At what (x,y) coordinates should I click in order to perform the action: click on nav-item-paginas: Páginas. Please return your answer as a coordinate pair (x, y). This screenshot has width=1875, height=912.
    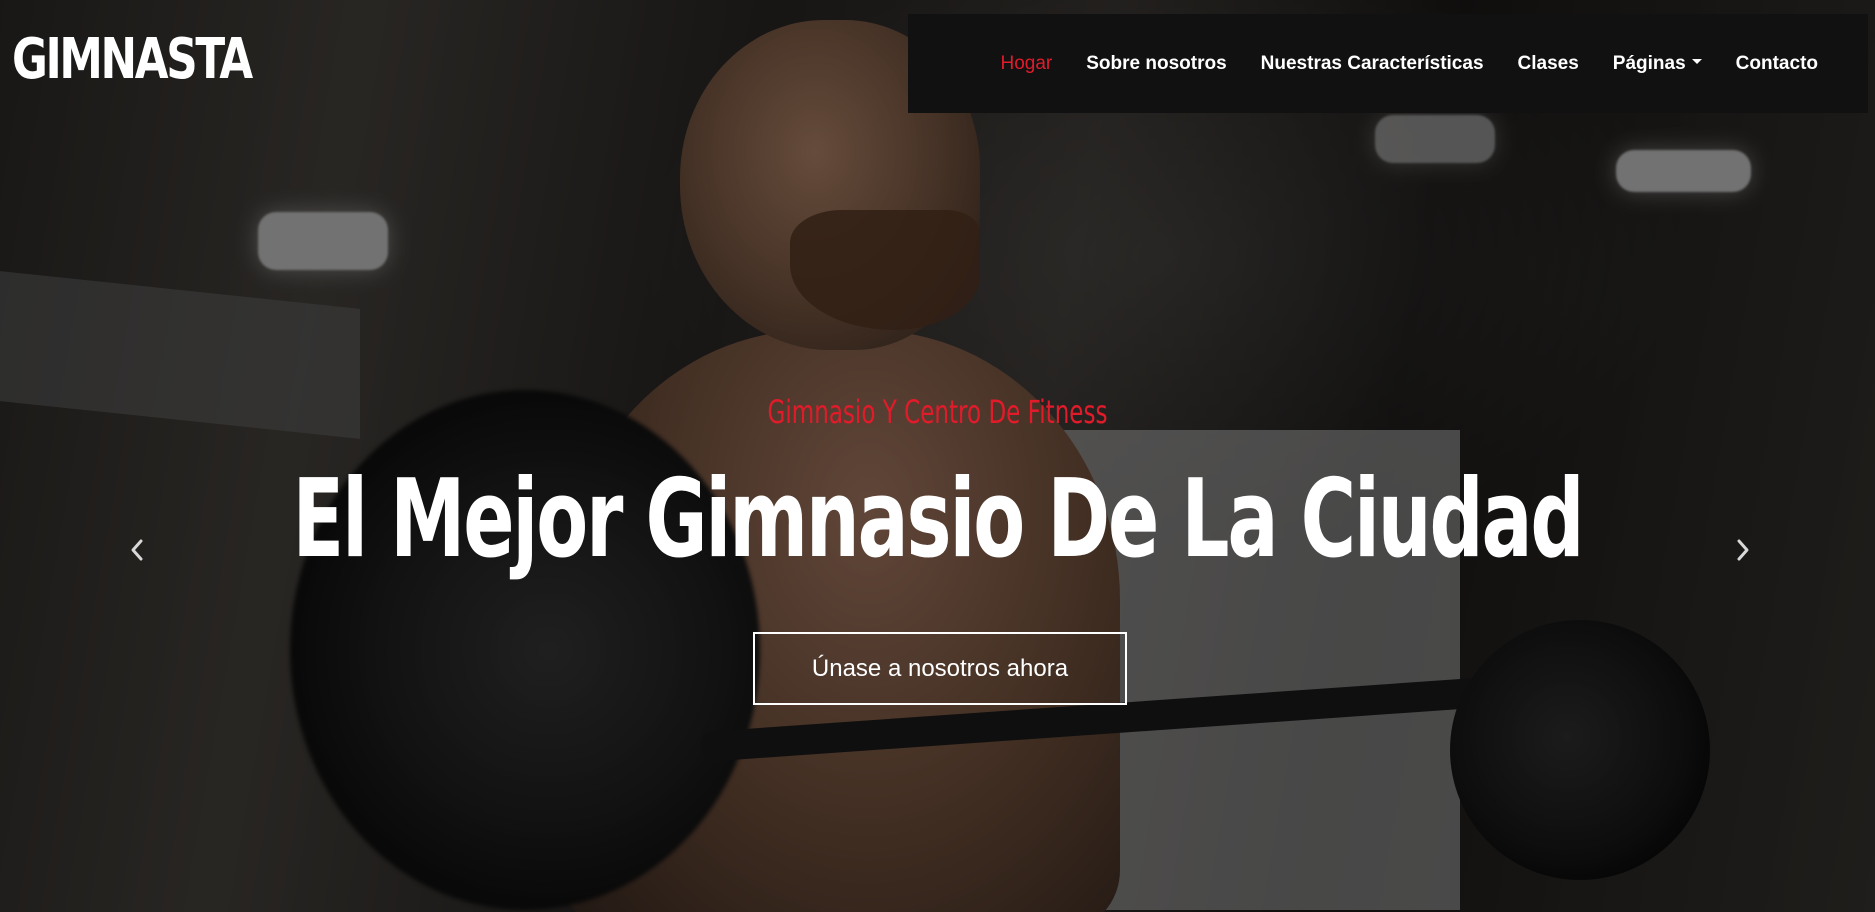
    Looking at the image, I should click on (1657, 64).